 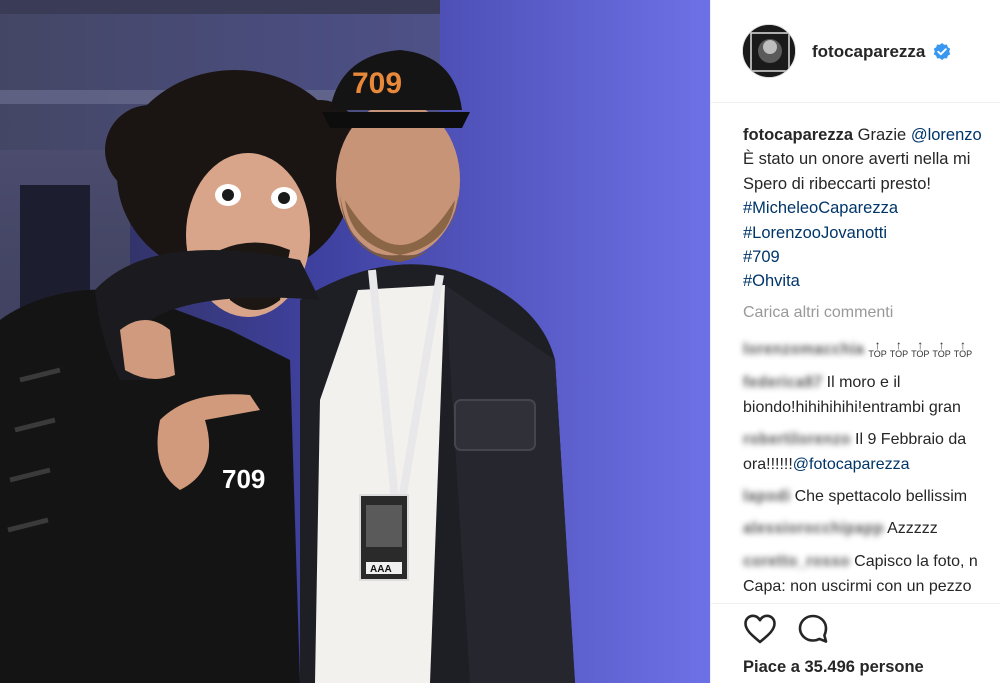 What do you see at coordinates (911, 439) in the screenshot?
I see `comment-text: Il 9 Febbraio da` at bounding box center [911, 439].